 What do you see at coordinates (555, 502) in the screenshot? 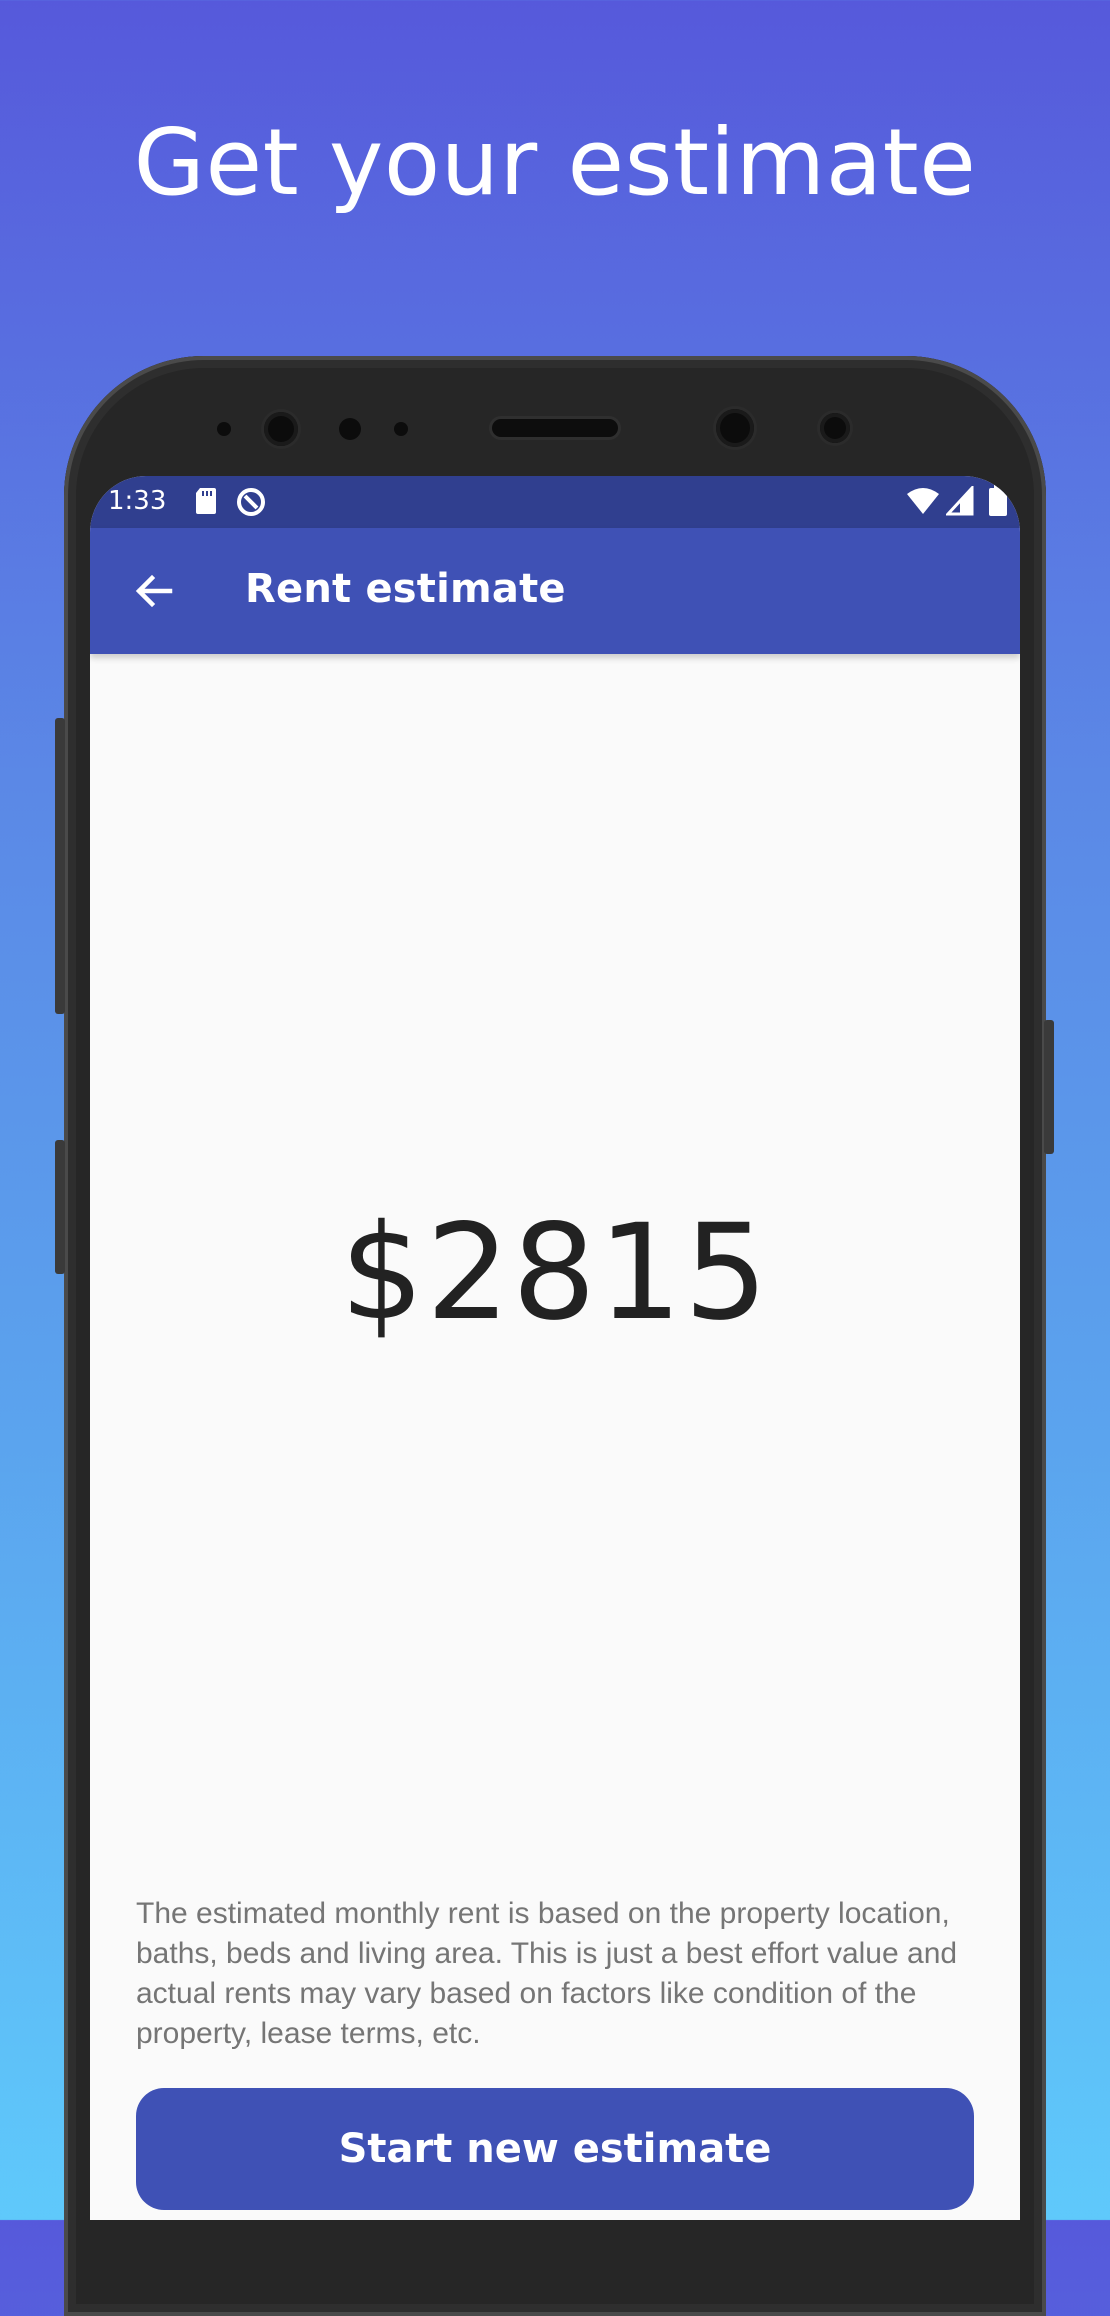
I see `status-bar: 1:33` at bounding box center [555, 502].